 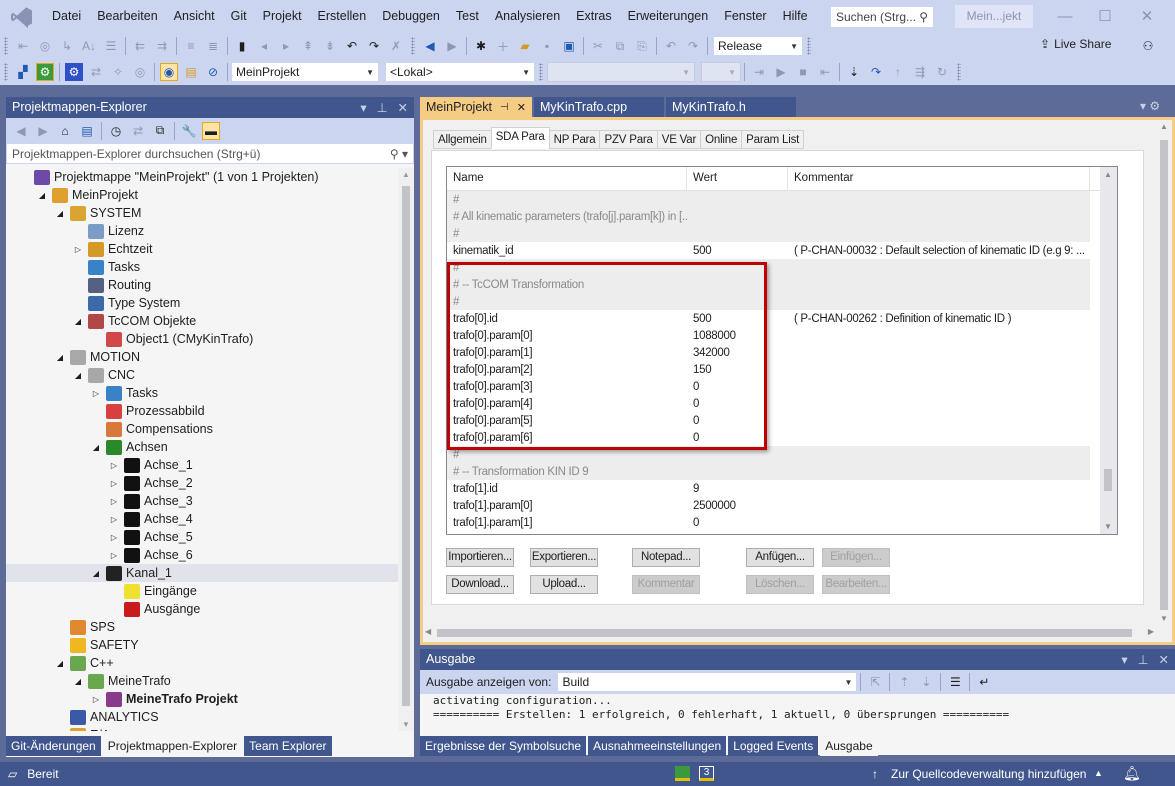 I want to click on step-over-icon: ↷, so click(x=876, y=72).